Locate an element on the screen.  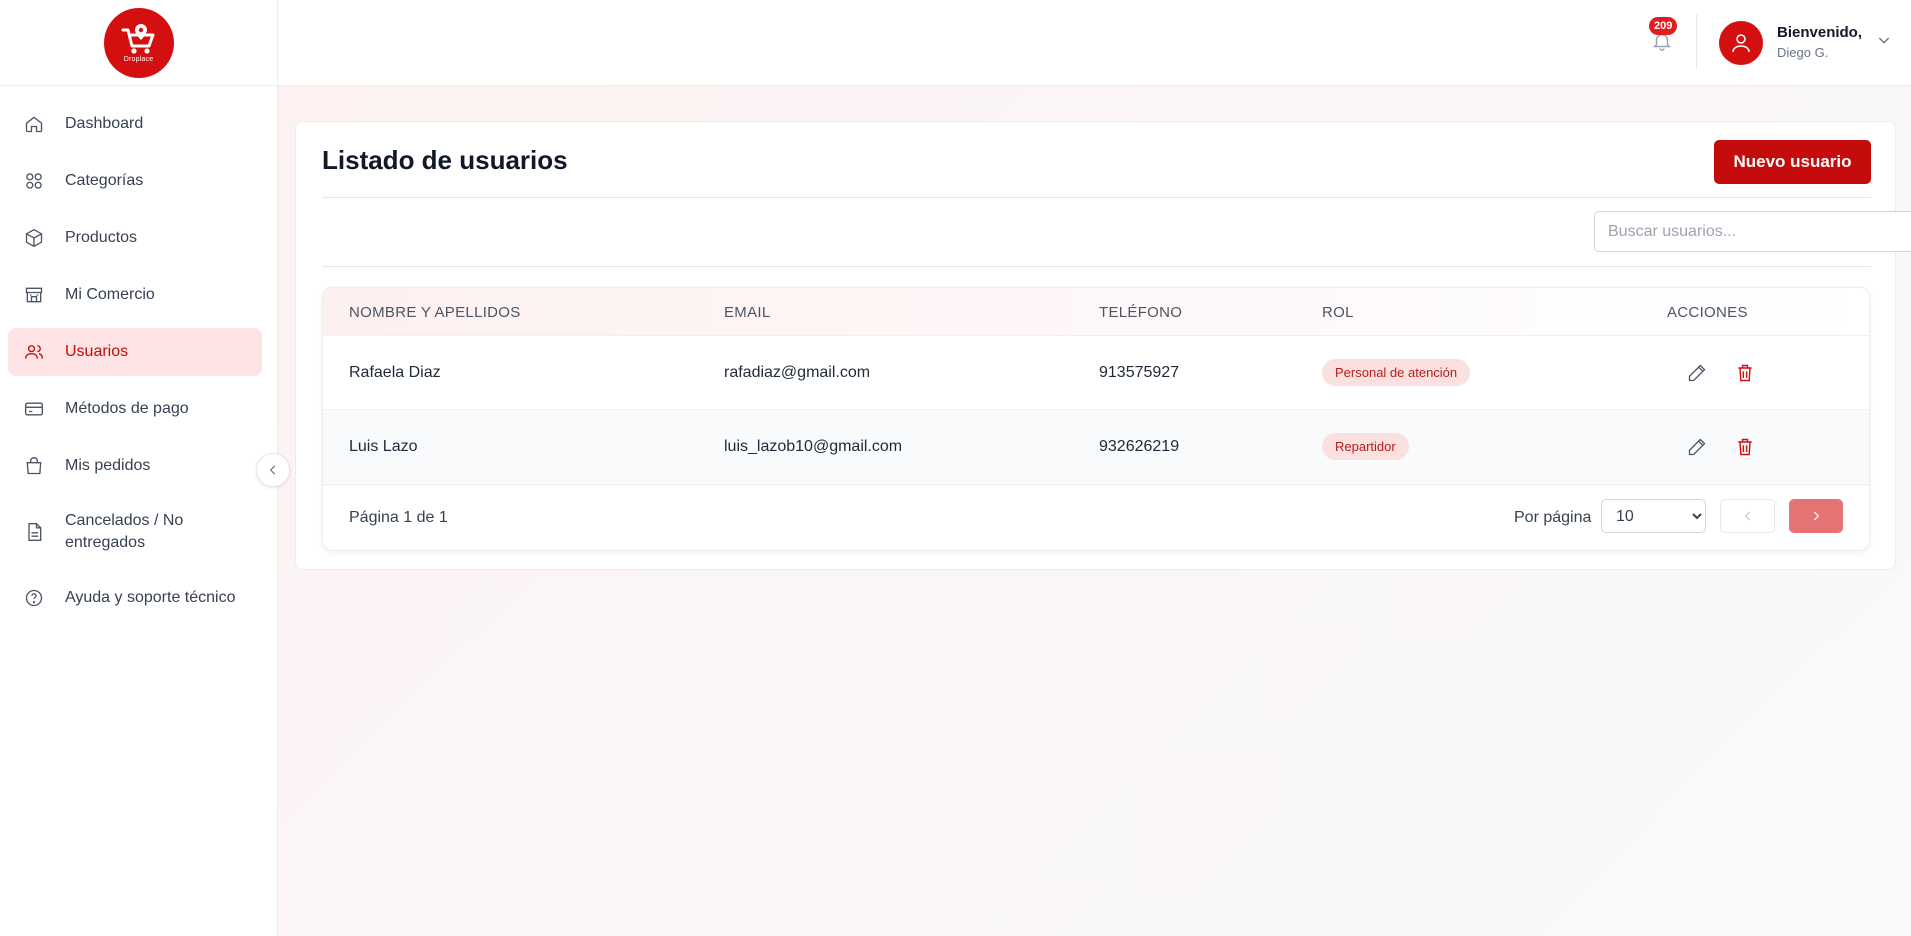
chevron-right-icon is located at coordinates (1816, 516).